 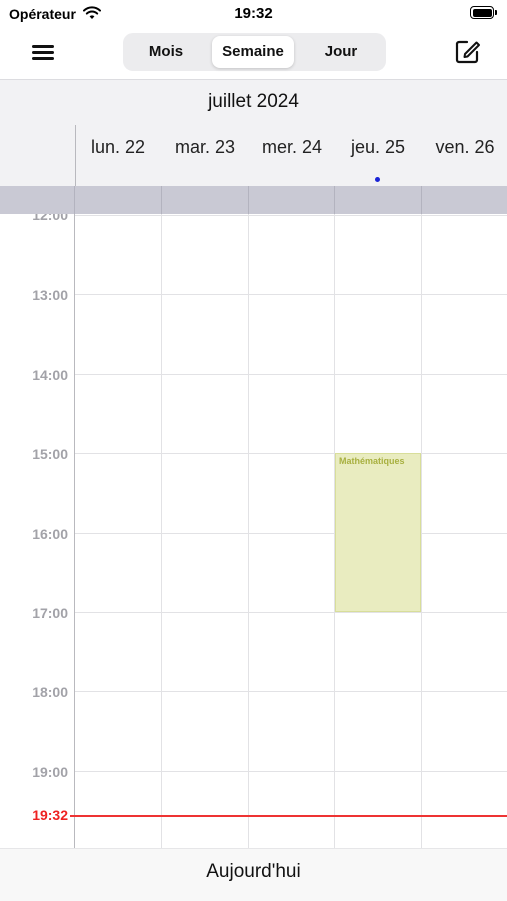 What do you see at coordinates (253, 200) in the screenshot?
I see `all-day-events-strip` at bounding box center [253, 200].